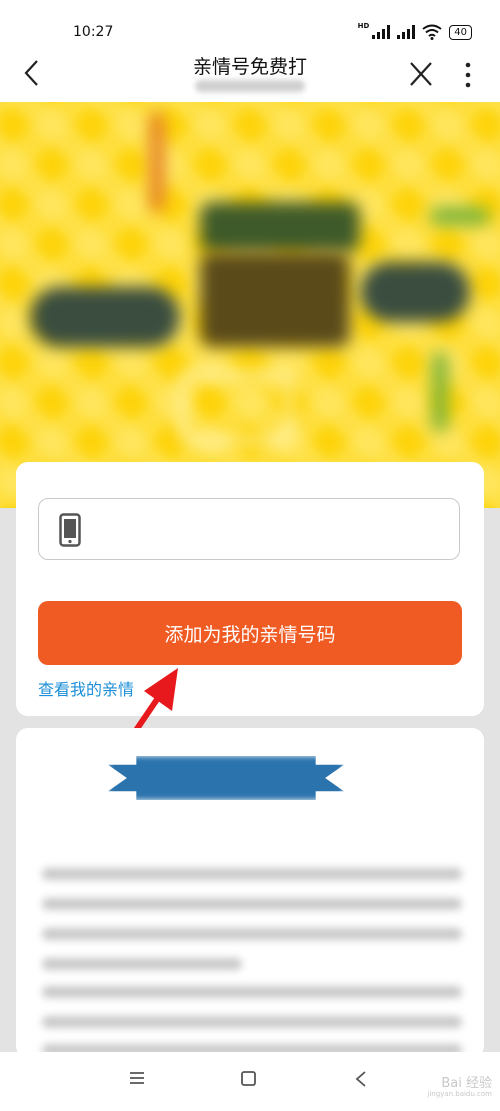 This screenshot has width=500, height=1111. Describe the element at coordinates (250, 86) in the screenshot. I see `page-subtitle-blurred` at that location.